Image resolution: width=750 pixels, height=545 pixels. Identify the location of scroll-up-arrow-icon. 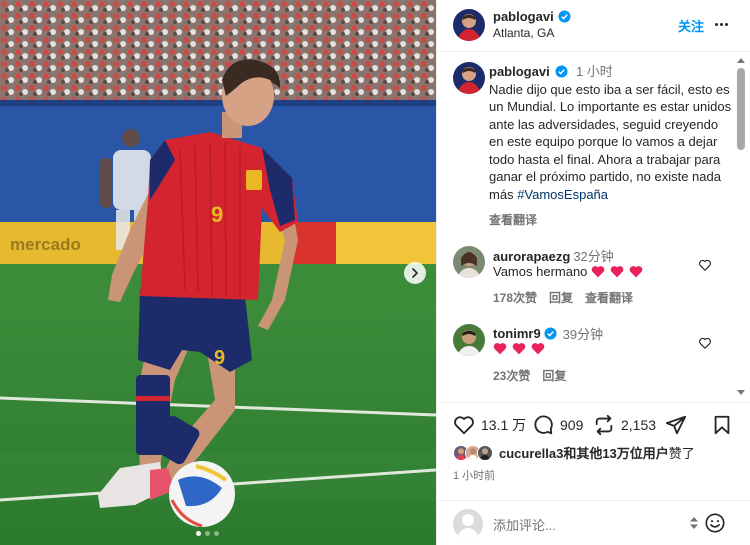
(741, 60).